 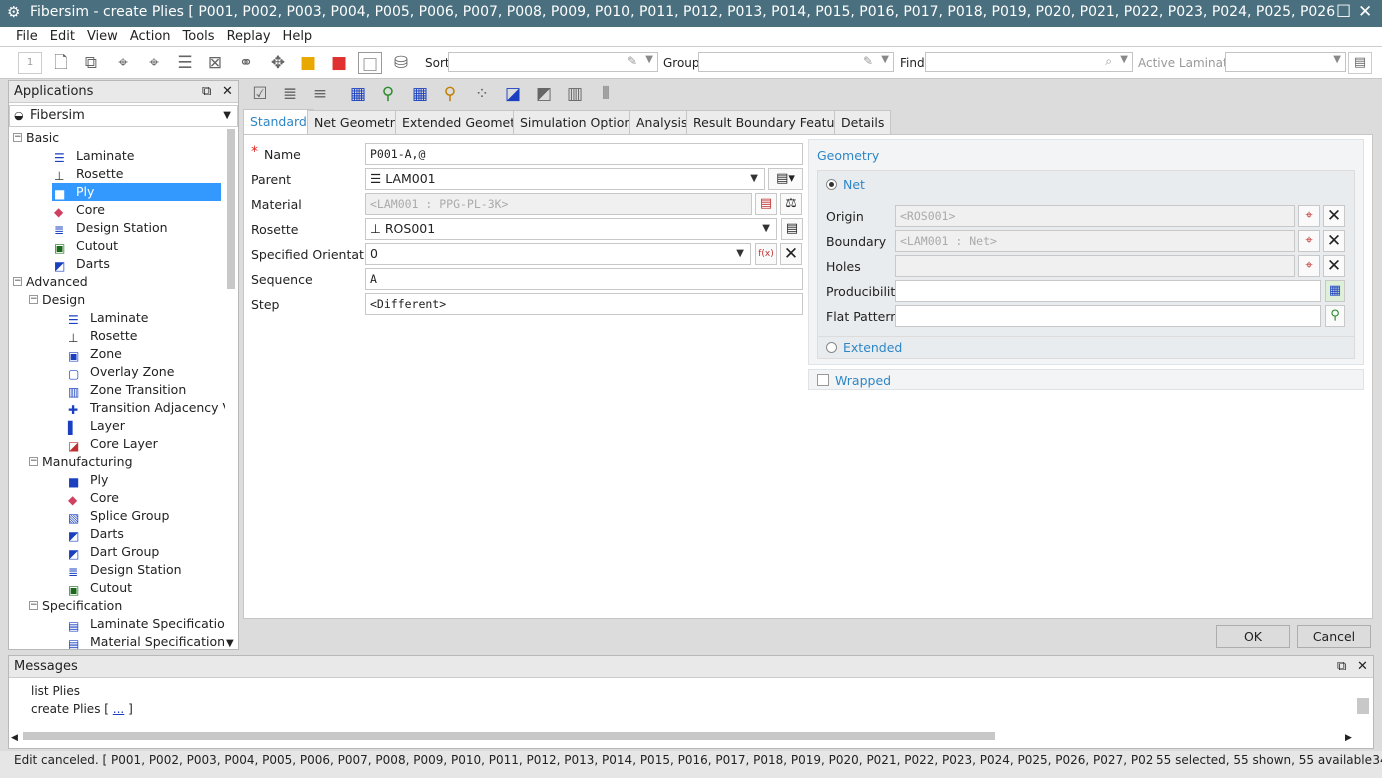 I want to click on tree-item-zone: ▣ Zone, so click(x=98, y=354).